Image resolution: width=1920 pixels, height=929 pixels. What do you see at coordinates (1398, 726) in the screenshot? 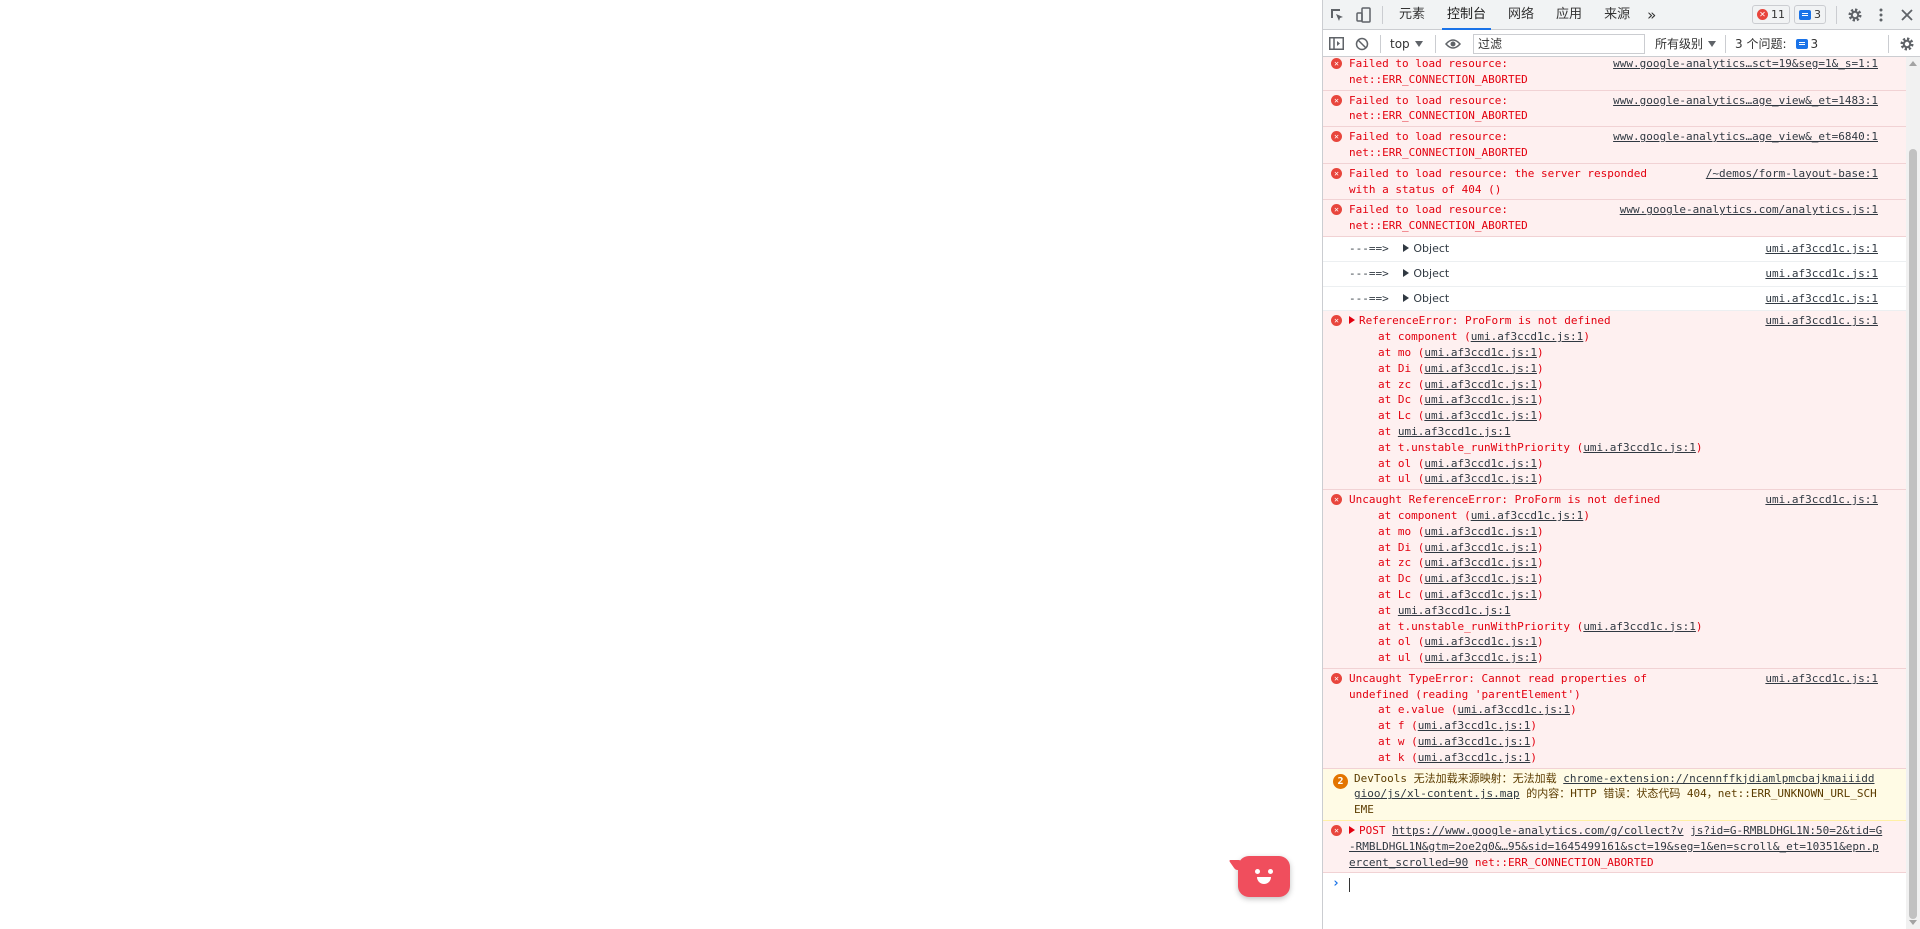
I see `frame-function: at f (` at bounding box center [1398, 726].